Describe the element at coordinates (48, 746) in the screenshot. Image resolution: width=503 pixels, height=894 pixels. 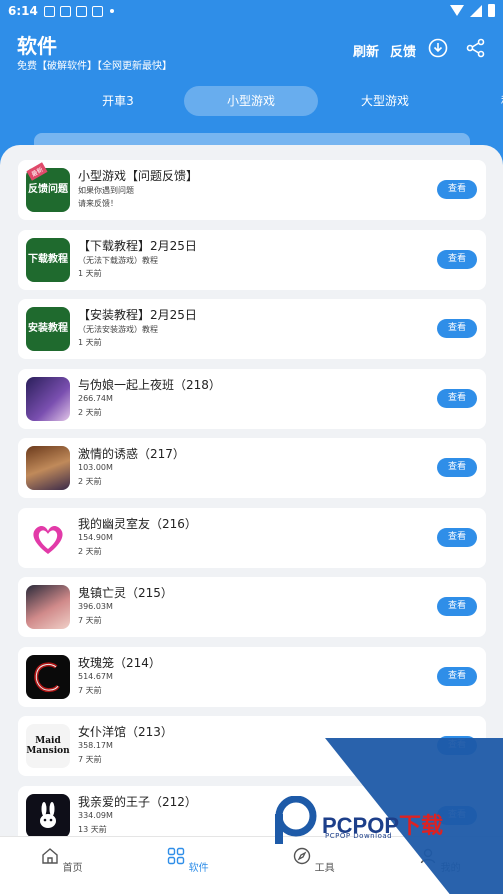
I see `item-thumbnail: Maid Mansion` at that location.